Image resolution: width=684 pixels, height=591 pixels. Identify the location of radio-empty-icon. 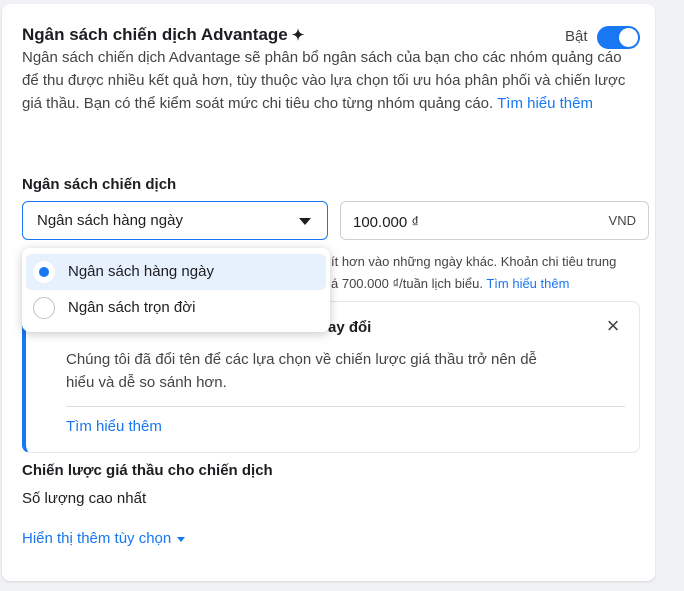
(44, 308).